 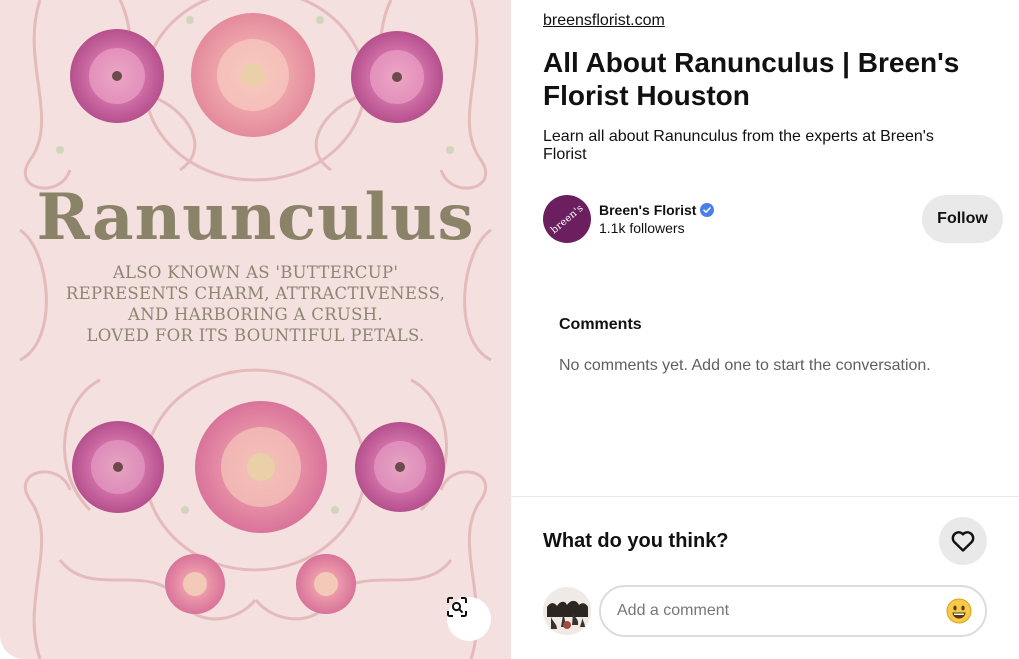 I want to click on verified-badge-icon, so click(x=707, y=210).